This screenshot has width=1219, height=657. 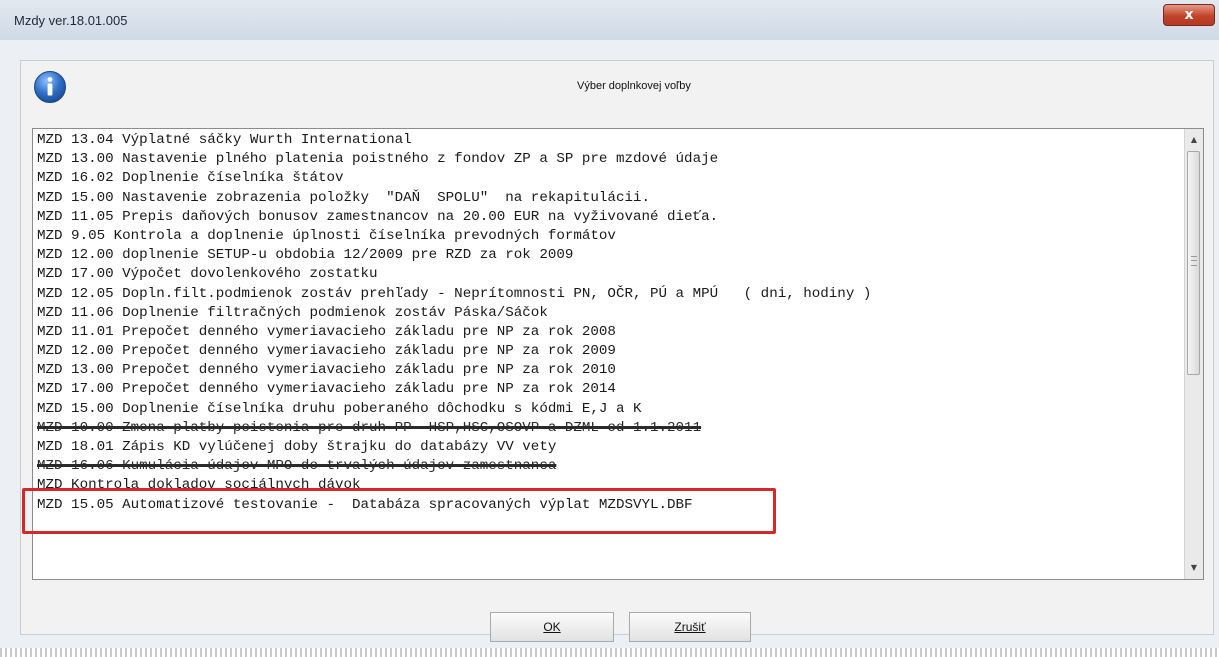 I want to click on ok-button-label: OK, so click(x=552, y=627).